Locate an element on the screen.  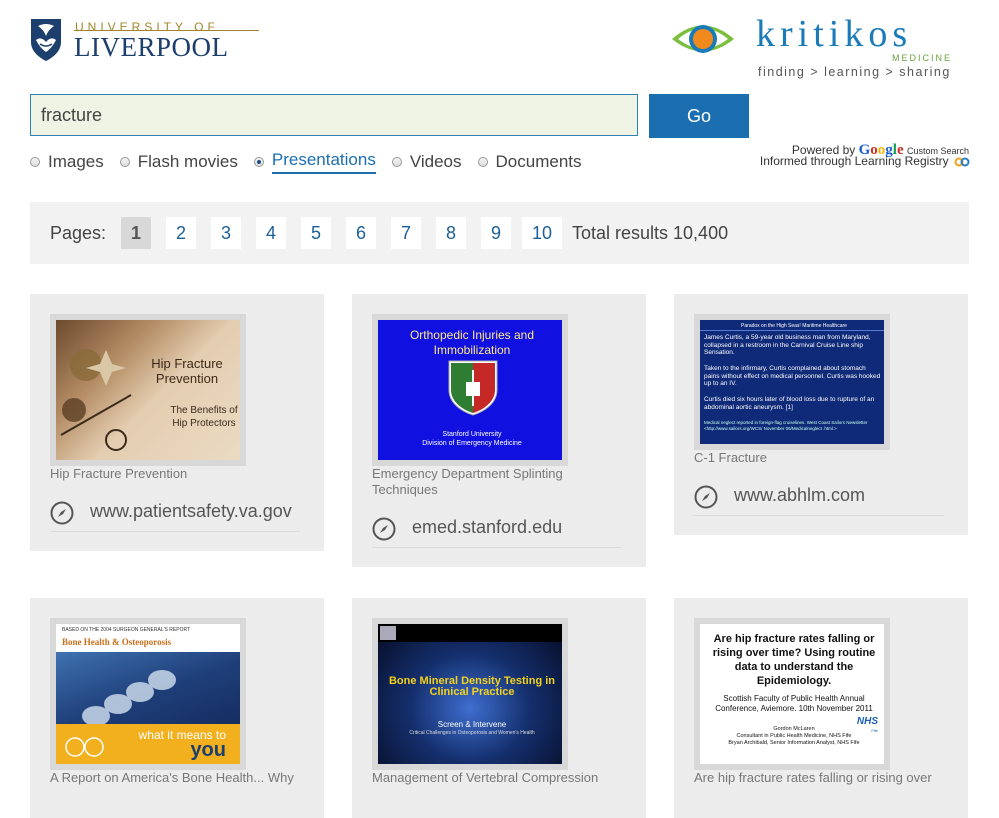
page-link-4: 4 is located at coordinates (271, 233).